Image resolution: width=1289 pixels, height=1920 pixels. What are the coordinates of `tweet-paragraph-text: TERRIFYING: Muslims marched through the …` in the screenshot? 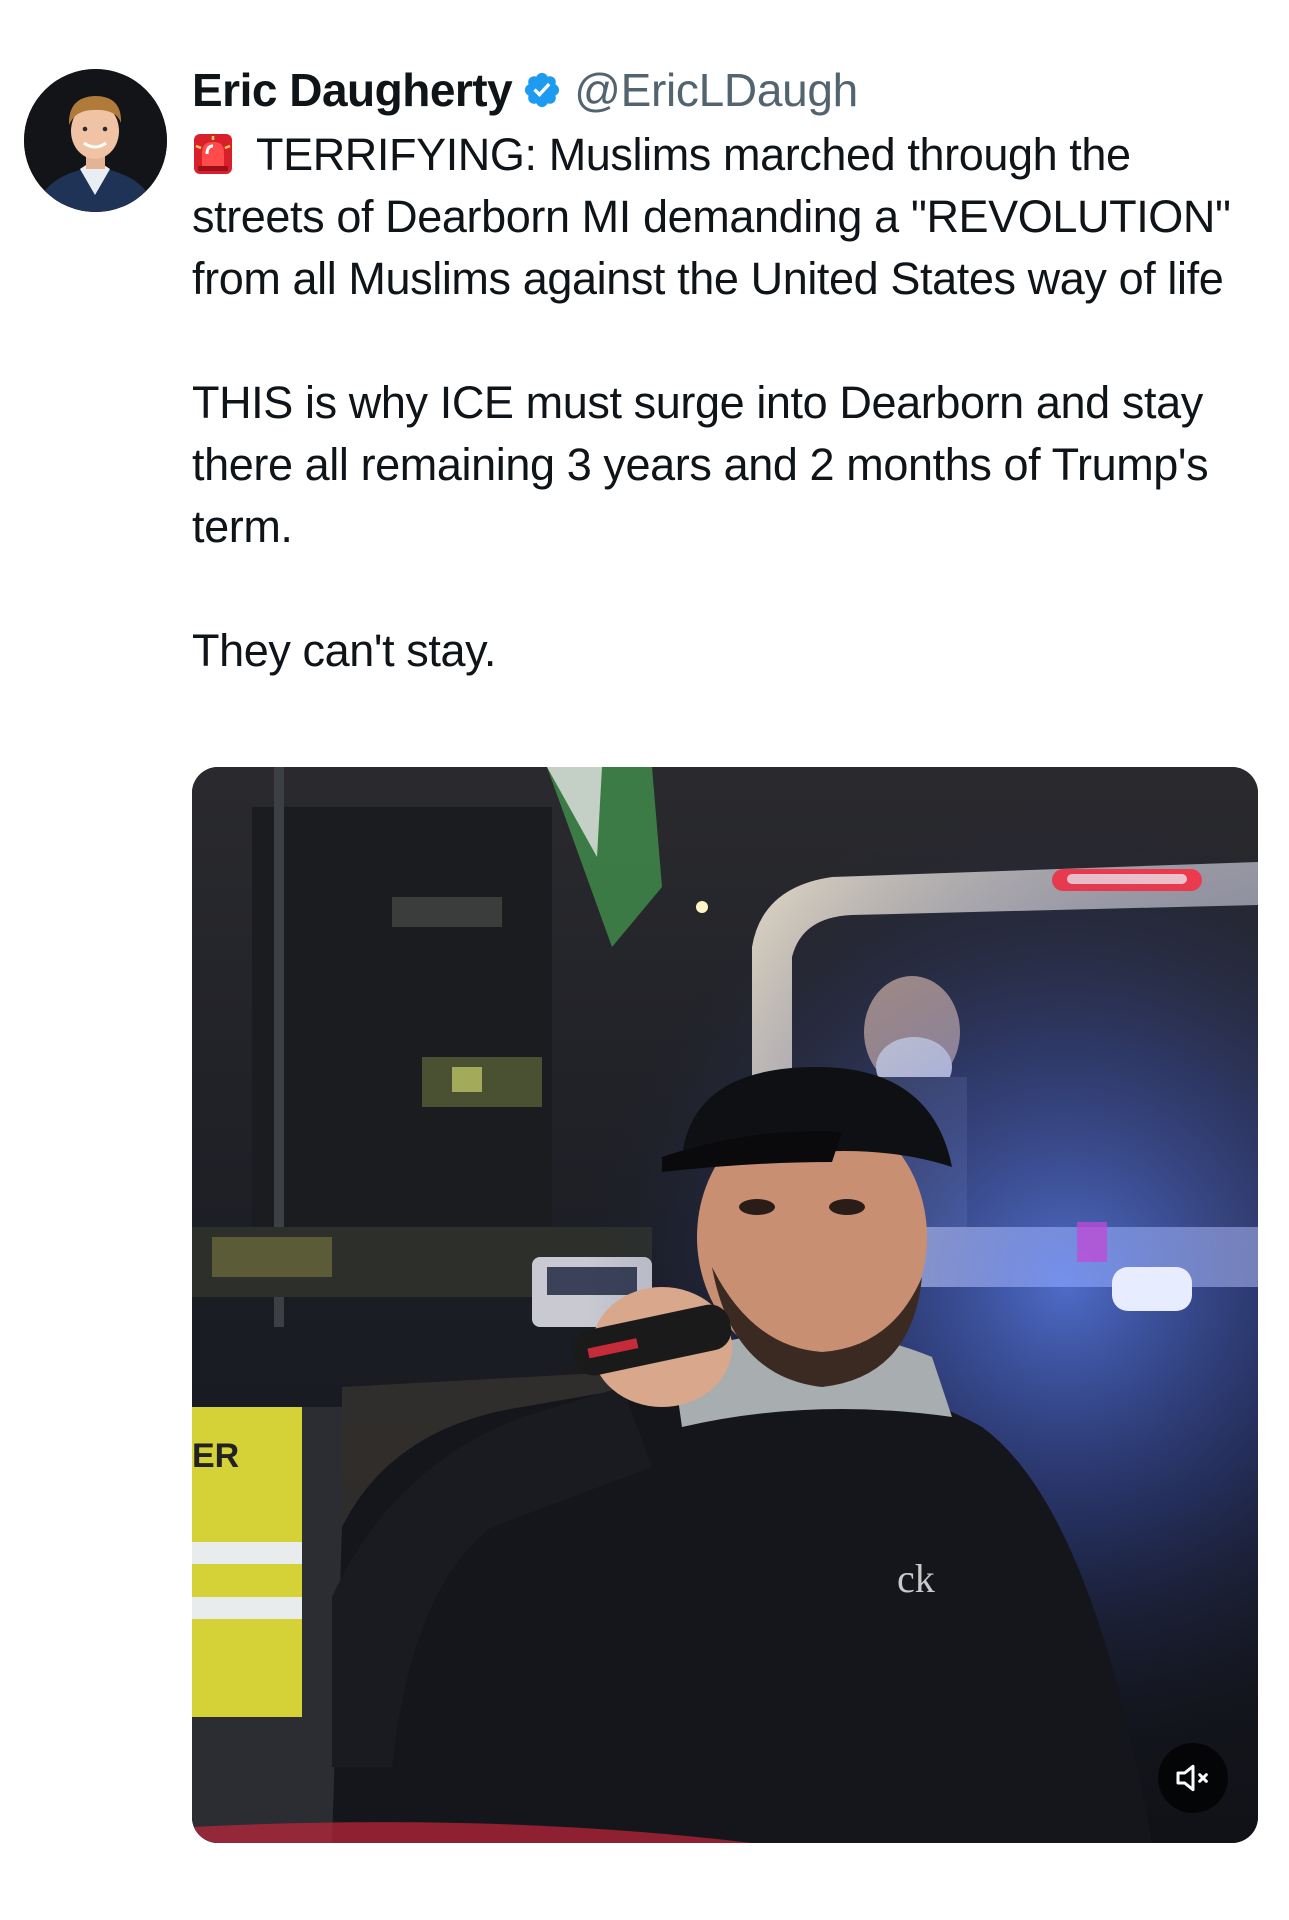 It's located at (711, 216).